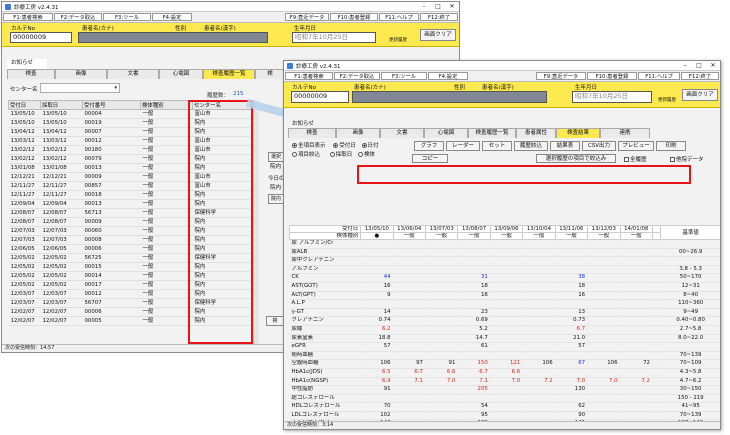  I want to click on result-row: 総コレステロール 150 - 219, so click(504, 399).